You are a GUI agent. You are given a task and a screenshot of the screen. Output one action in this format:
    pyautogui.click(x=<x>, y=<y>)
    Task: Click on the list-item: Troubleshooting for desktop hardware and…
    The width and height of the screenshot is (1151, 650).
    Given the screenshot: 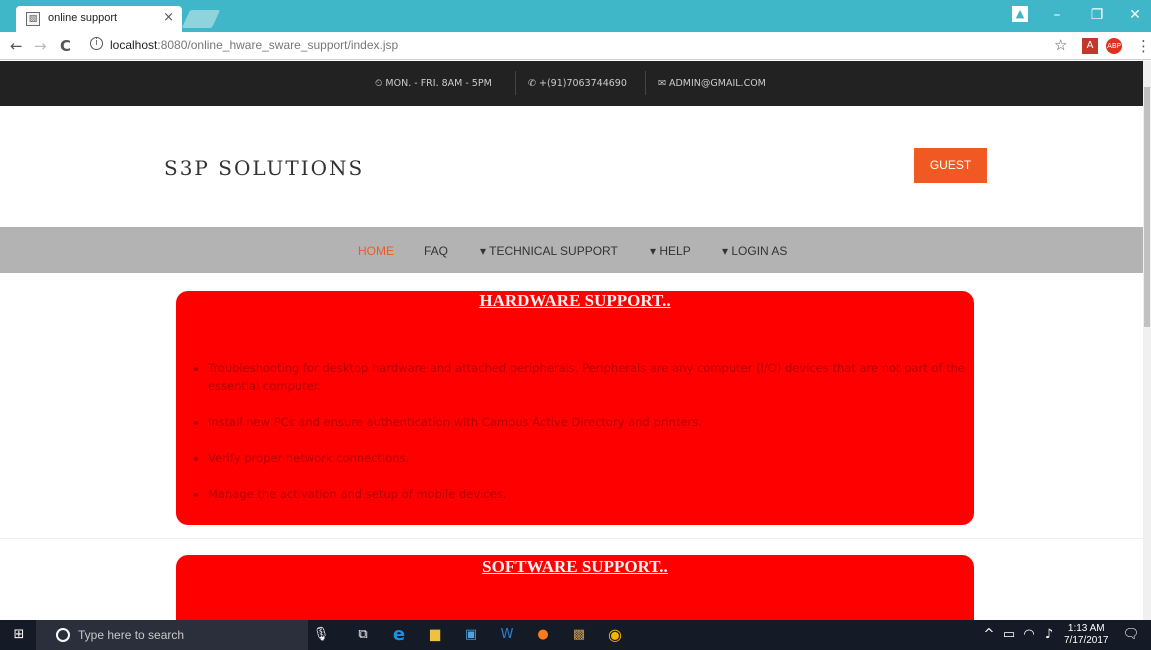 What is the action you would take?
    pyautogui.click(x=591, y=377)
    